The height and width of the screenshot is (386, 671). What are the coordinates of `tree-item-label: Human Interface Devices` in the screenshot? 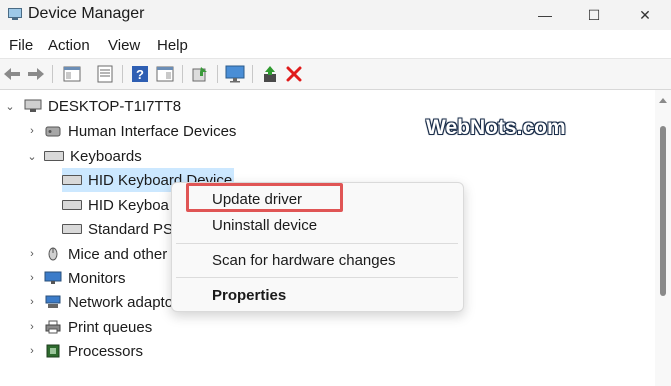 It's located at (152, 131).